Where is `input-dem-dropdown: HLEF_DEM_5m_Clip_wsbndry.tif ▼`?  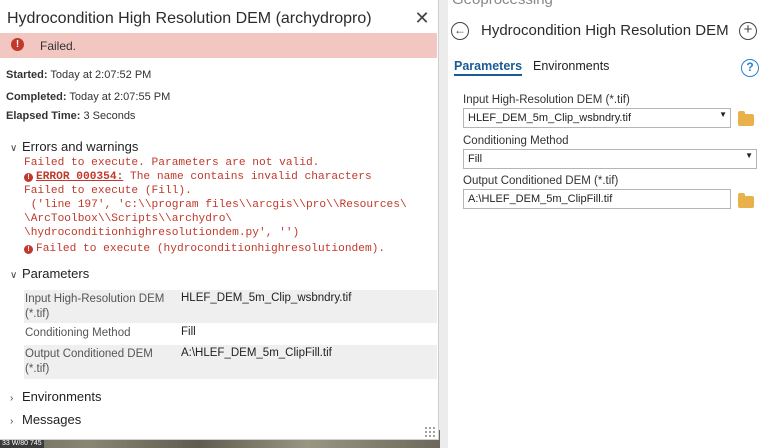
input-dem-dropdown: HLEF_DEM_5m_Clip_wsbndry.tif ▼ is located at coordinates (597, 118).